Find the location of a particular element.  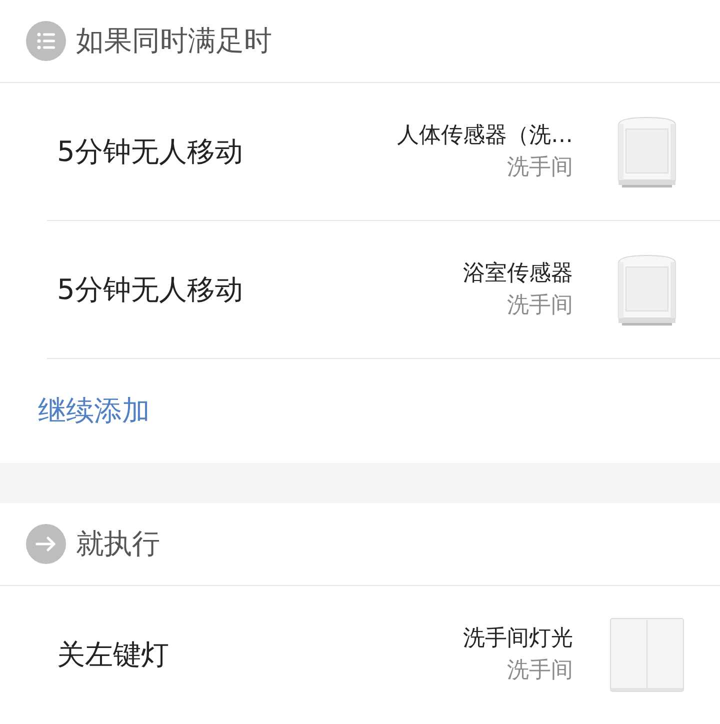

list-icon is located at coordinates (46, 41).